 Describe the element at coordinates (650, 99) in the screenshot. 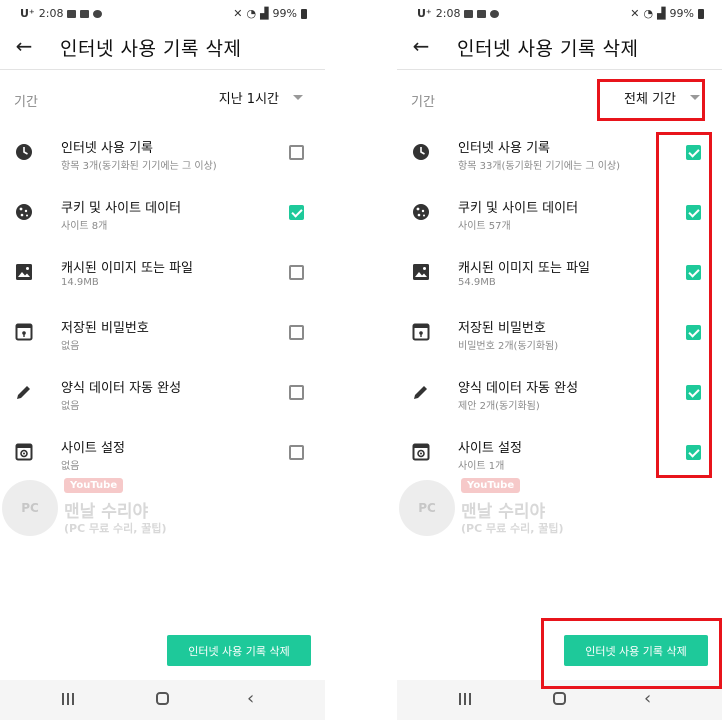

I see `period-value: 전체 기간` at that location.